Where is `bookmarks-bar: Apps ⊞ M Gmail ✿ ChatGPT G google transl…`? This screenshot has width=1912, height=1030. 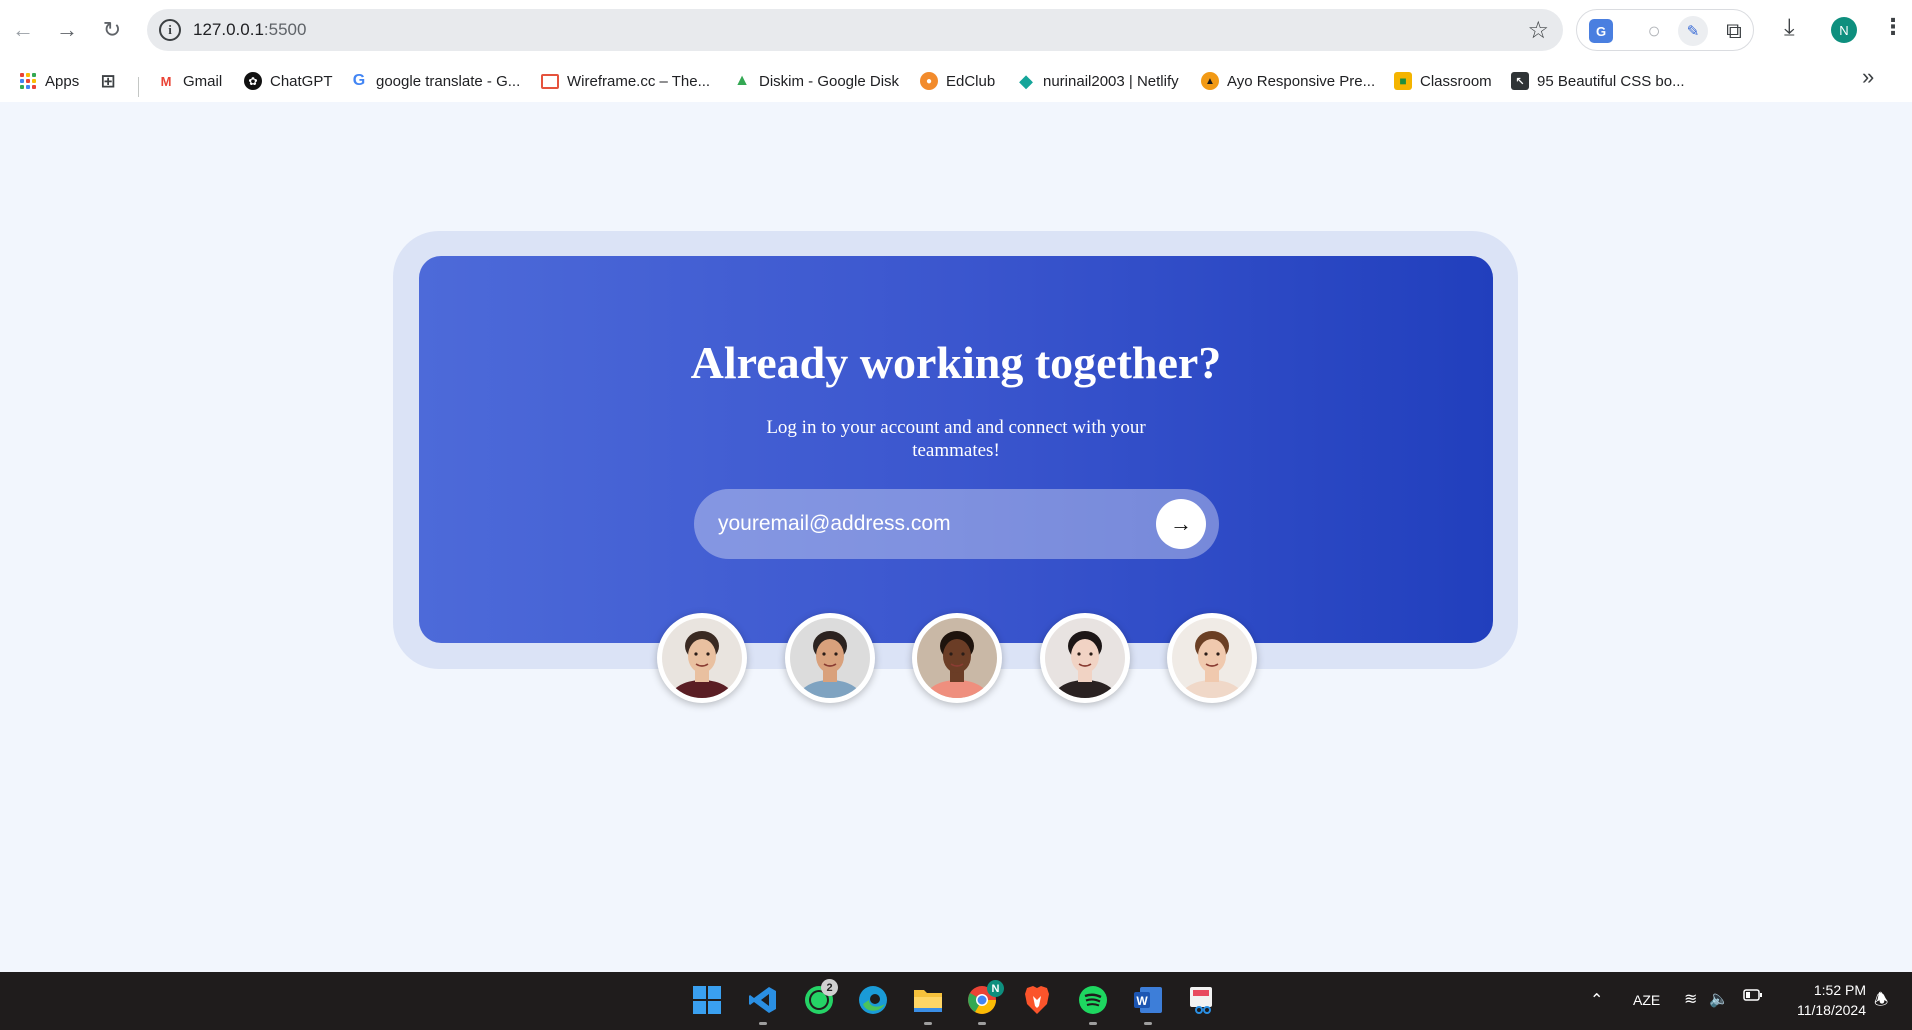
bookmarks-bar: Apps ⊞ M Gmail ✿ ChatGPT G google transl… is located at coordinates (956, 81).